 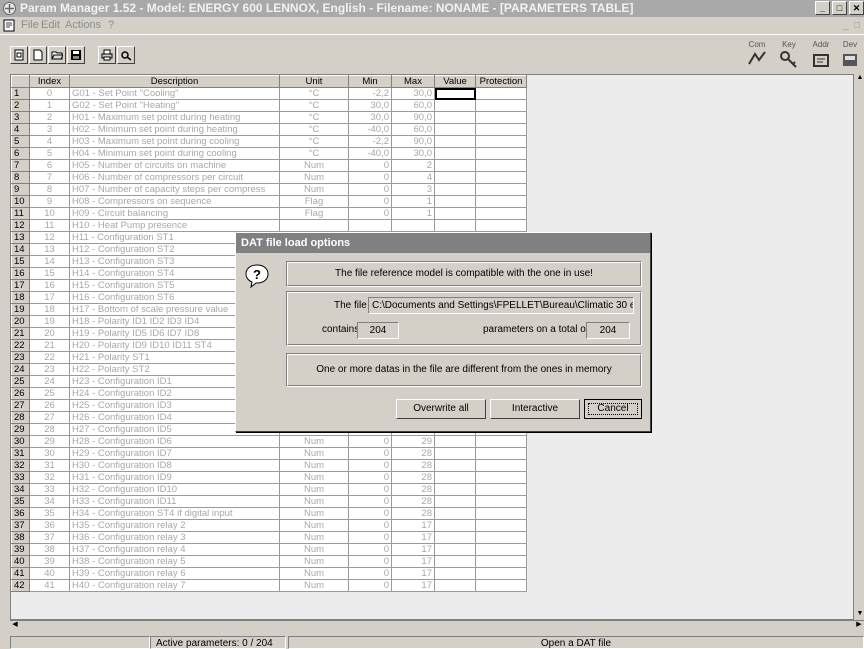 I want to click on minimize-button: _, so click(x=822, y=8).